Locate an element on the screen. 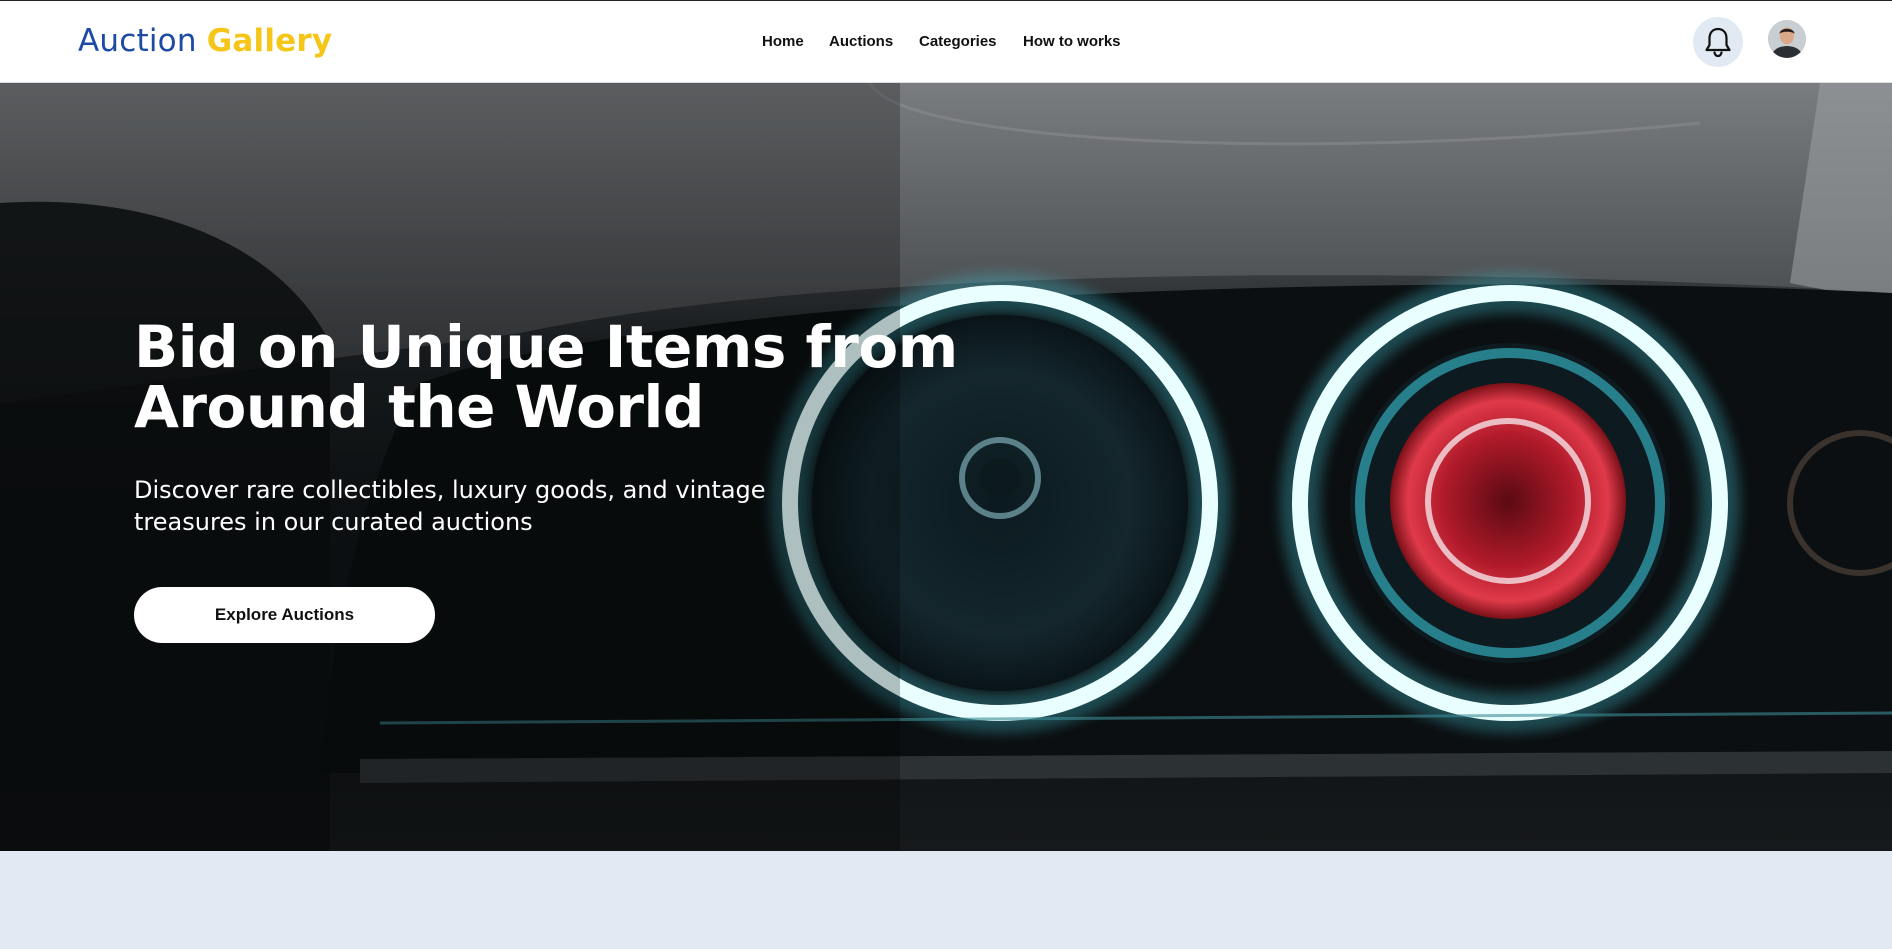  profile-photo is located at coordinates (1787, 39).